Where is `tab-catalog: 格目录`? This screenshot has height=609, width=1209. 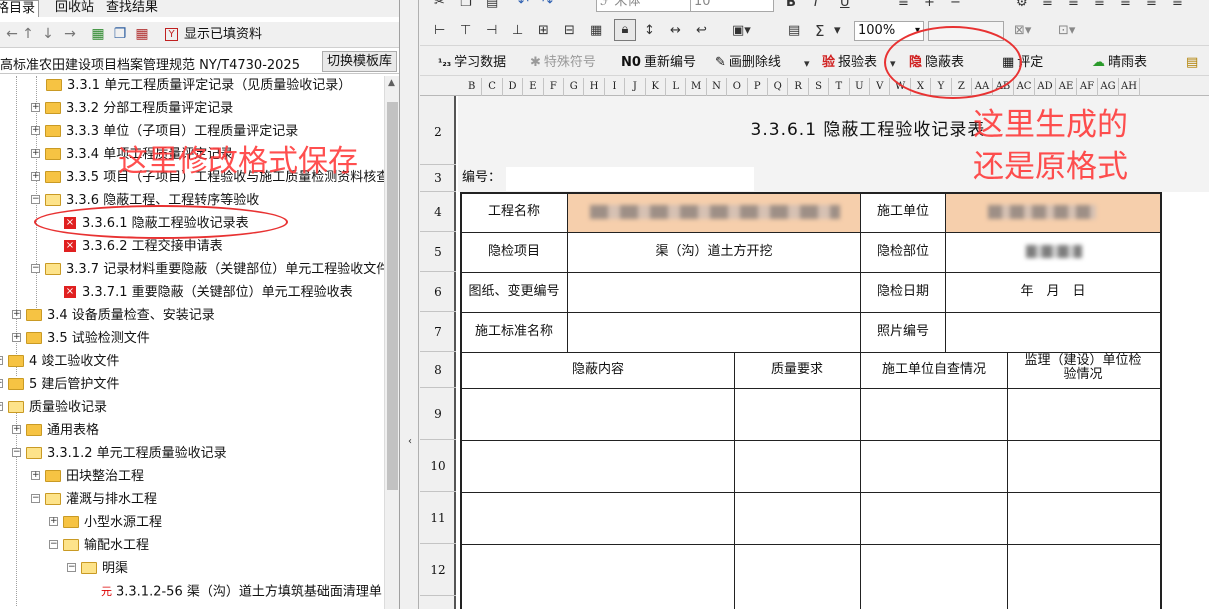
tab-catalog: 格目录 is located at coordinates (20, 8).